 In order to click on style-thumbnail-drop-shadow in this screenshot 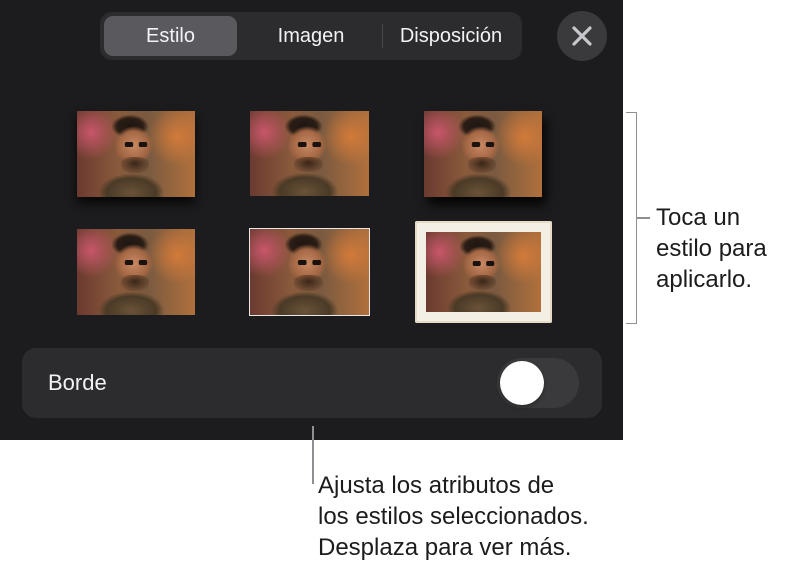, I will do `click(483, 154)`.